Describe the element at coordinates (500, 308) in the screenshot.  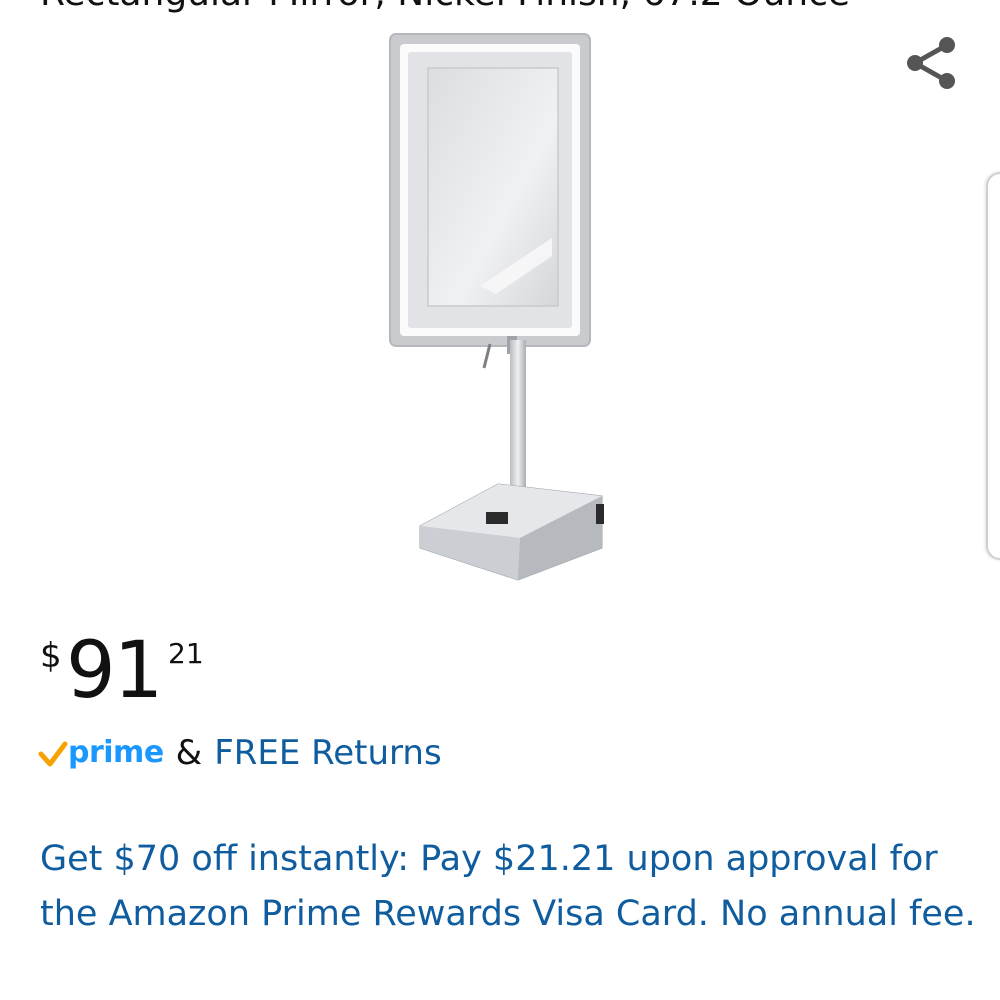
I see `product-image` at that location.